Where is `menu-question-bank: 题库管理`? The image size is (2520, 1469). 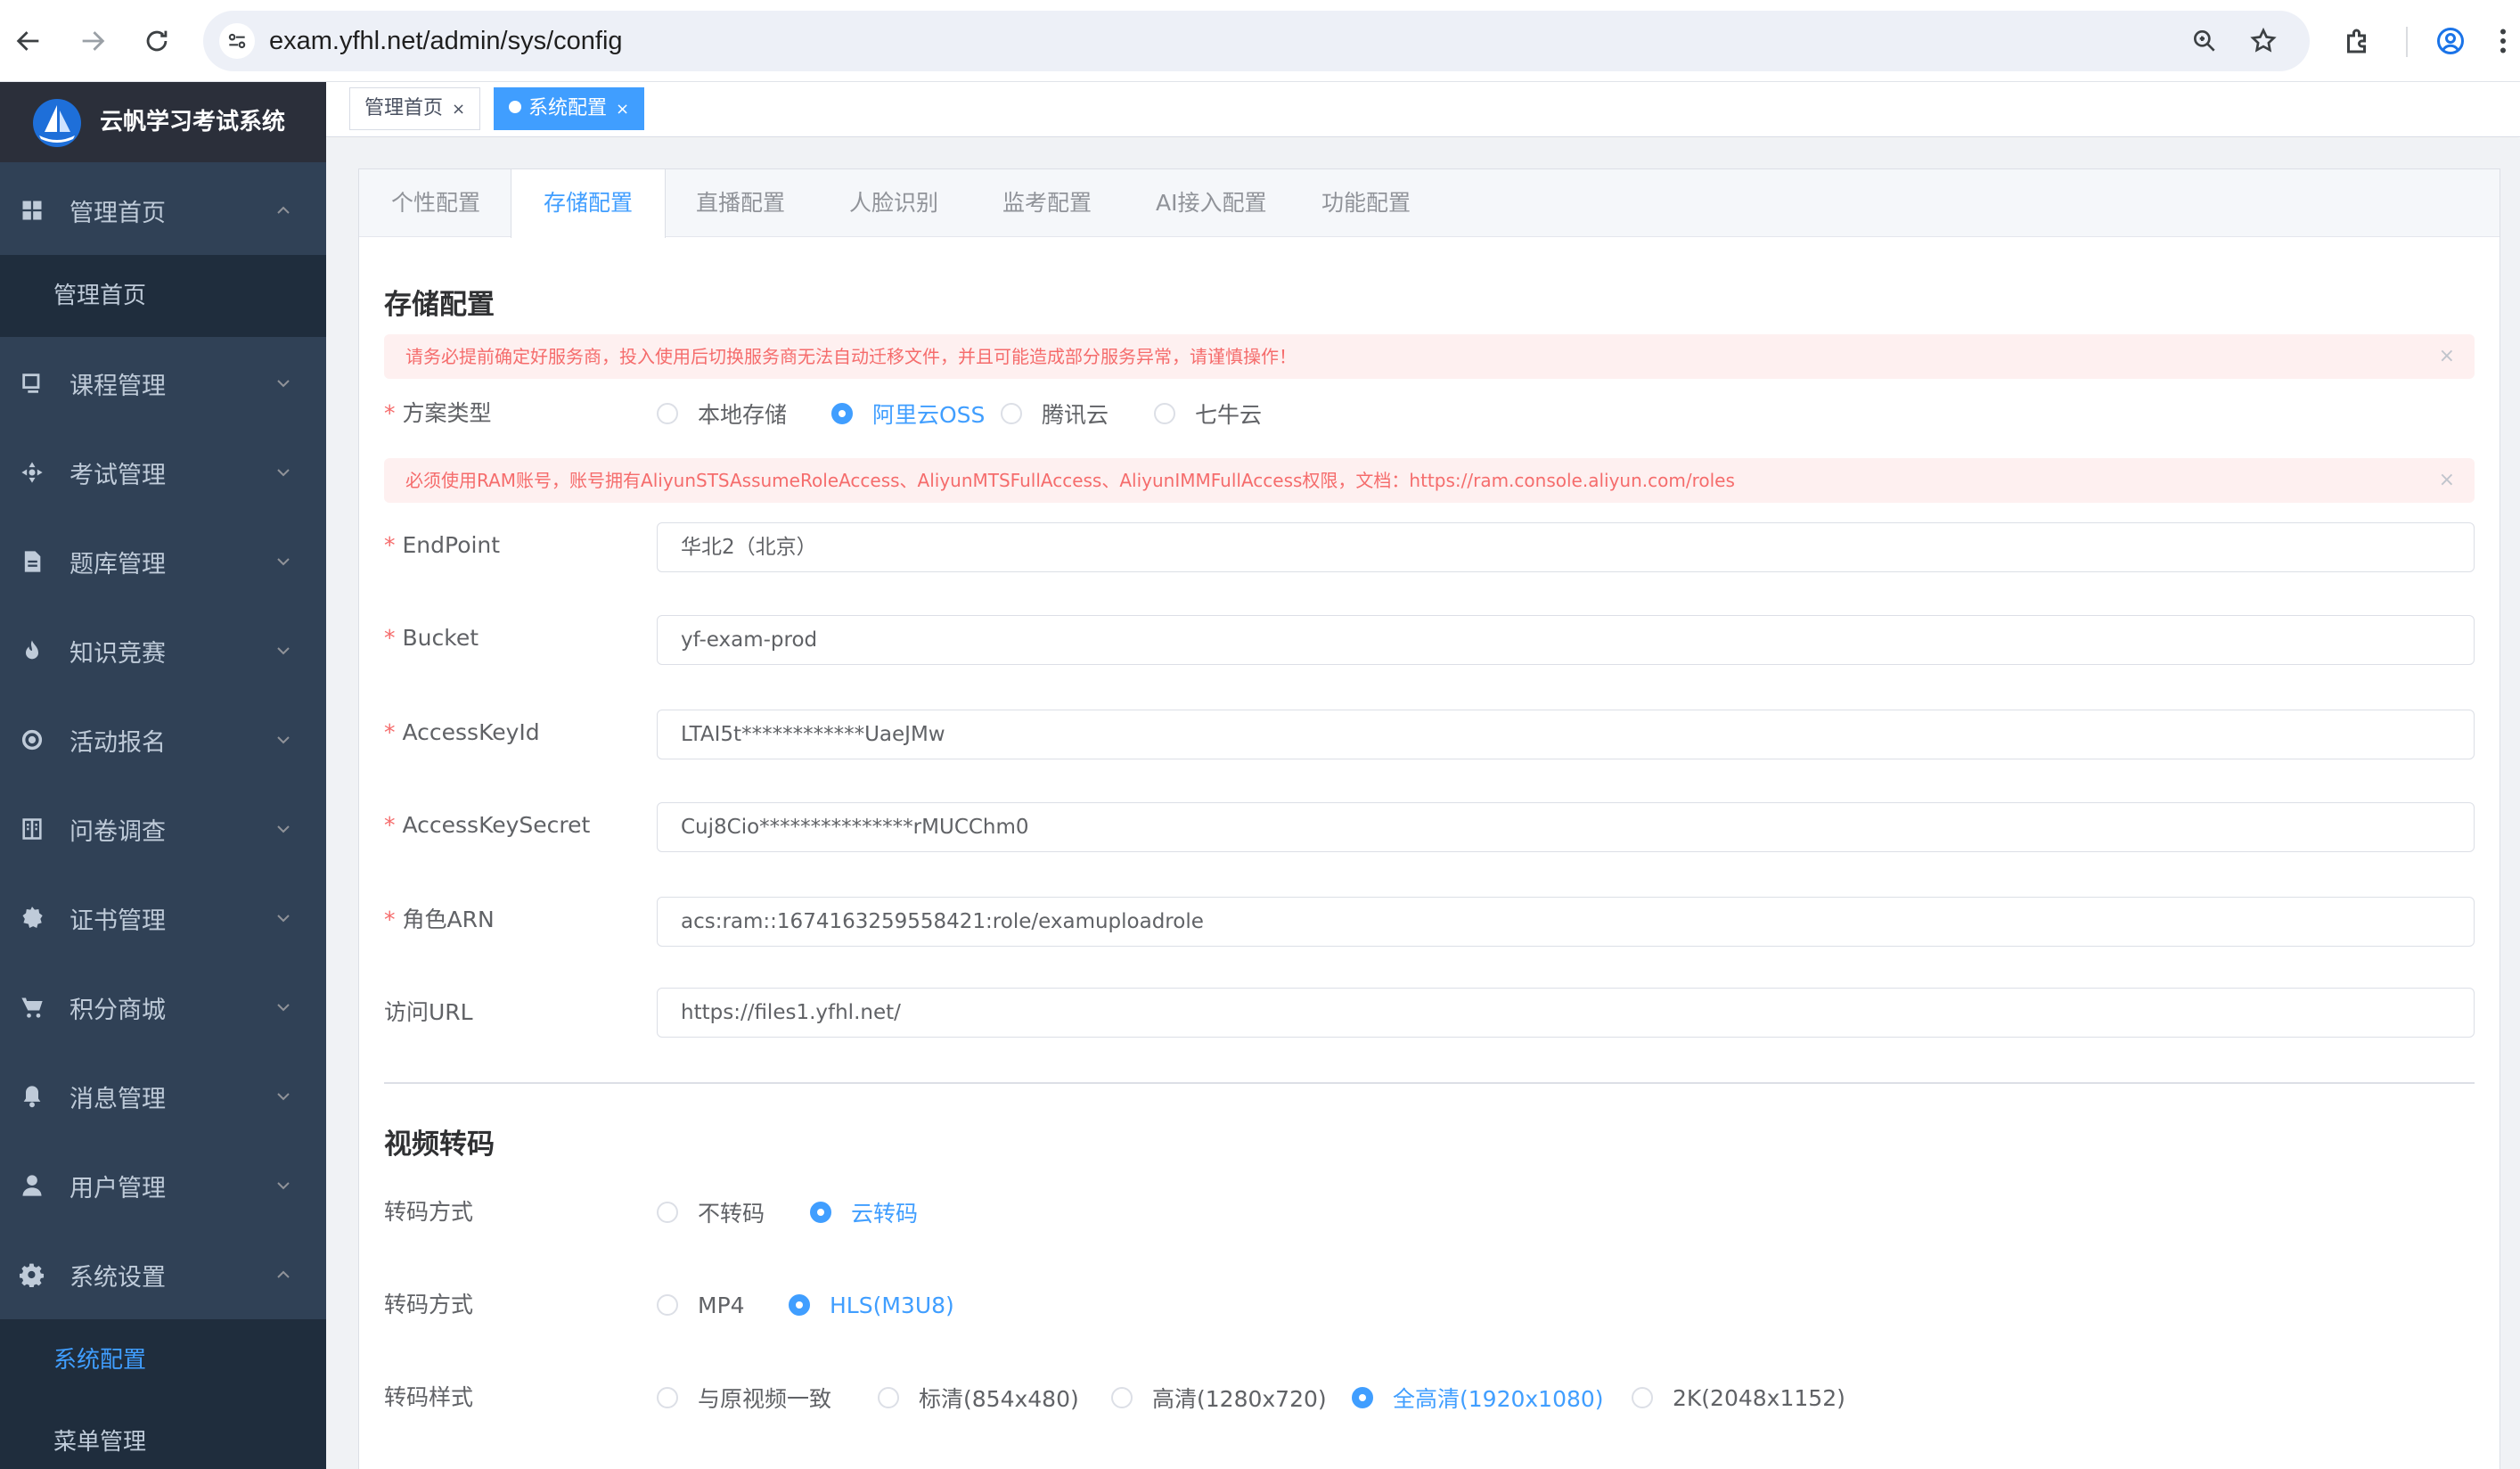 menu-question-bank: 题库管理 is located at coordinates (163, 561).